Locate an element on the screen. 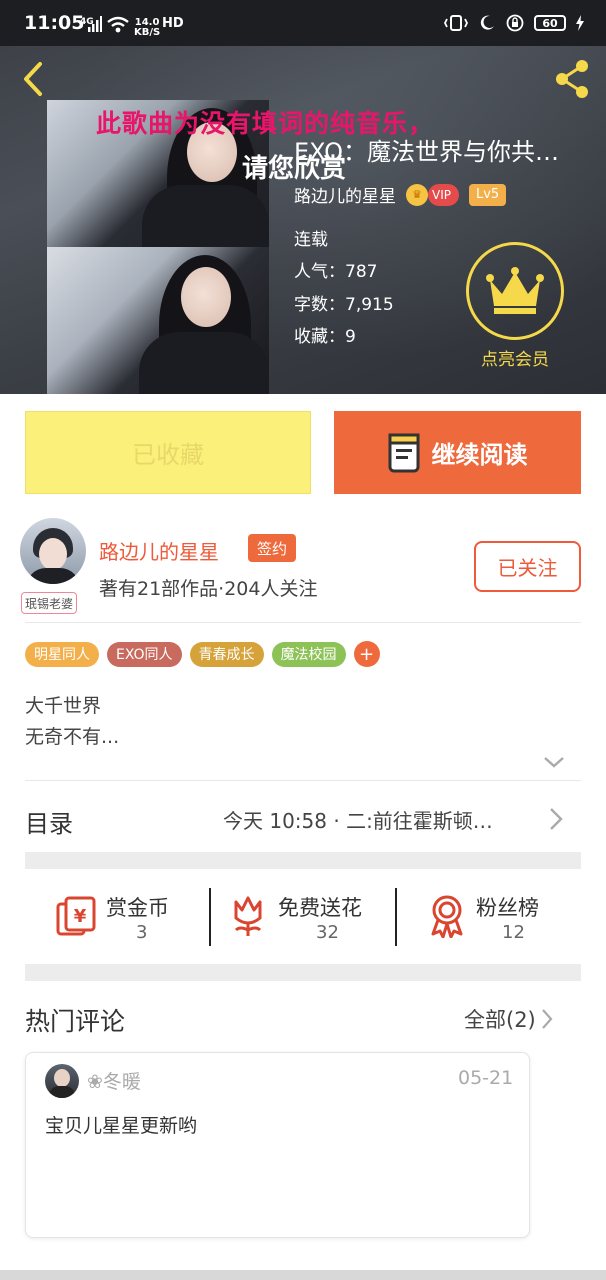 This screenshot has width=606, height=1280. all-comments-label: 全部(2) is located at coordinates (500, 1020).